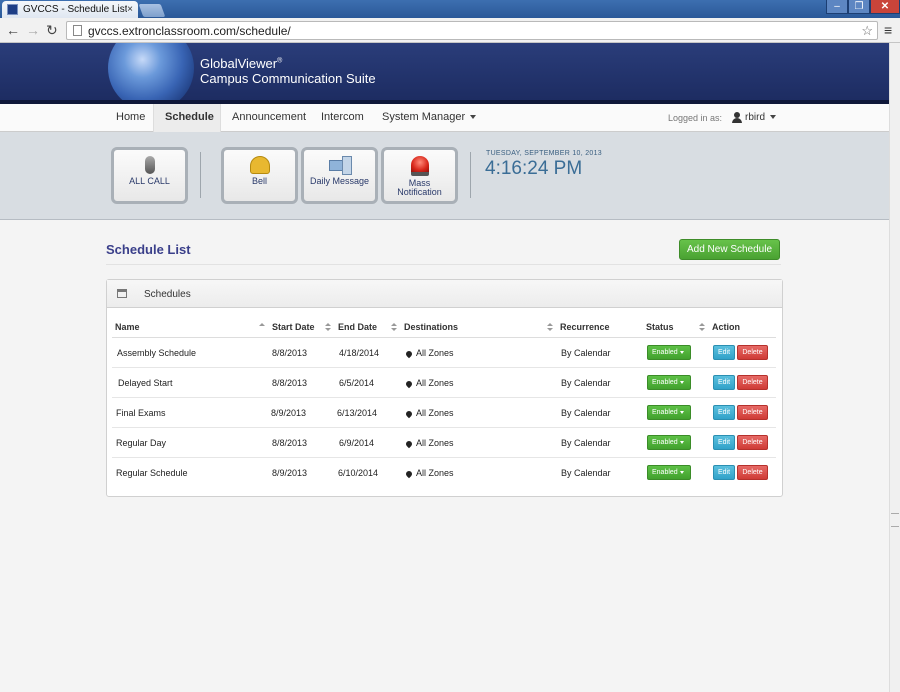 The width and height of the screenshot is (900, 692). Describe the element at coordinates (339, 175) in the screenshot. I see `daily-message-button: Daily Message` at that location.